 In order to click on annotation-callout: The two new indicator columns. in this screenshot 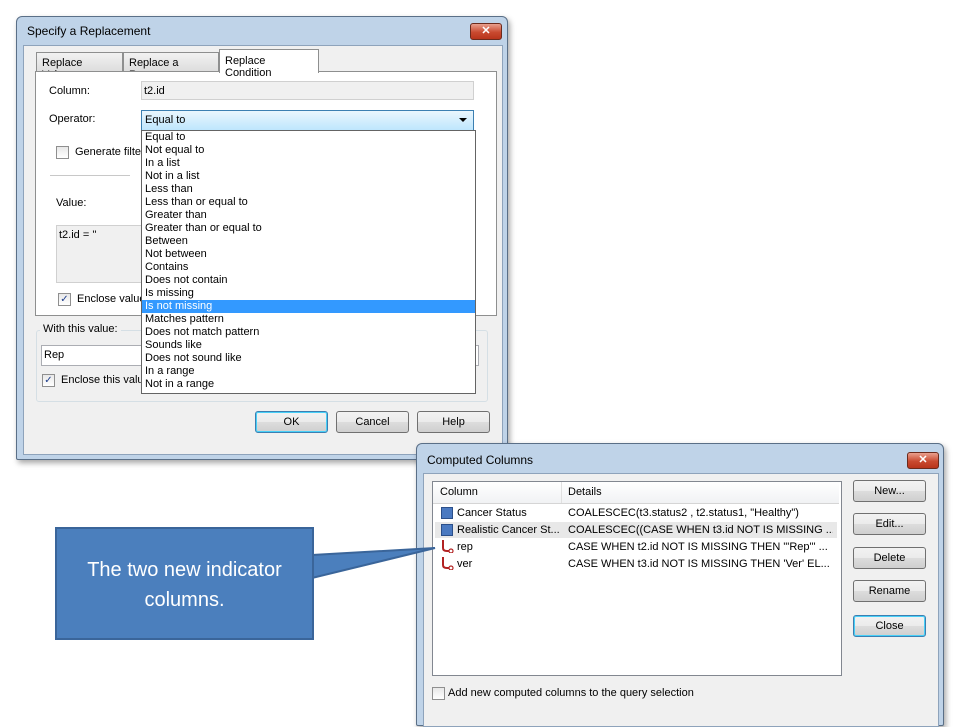, I will do `click(184, 583)`.